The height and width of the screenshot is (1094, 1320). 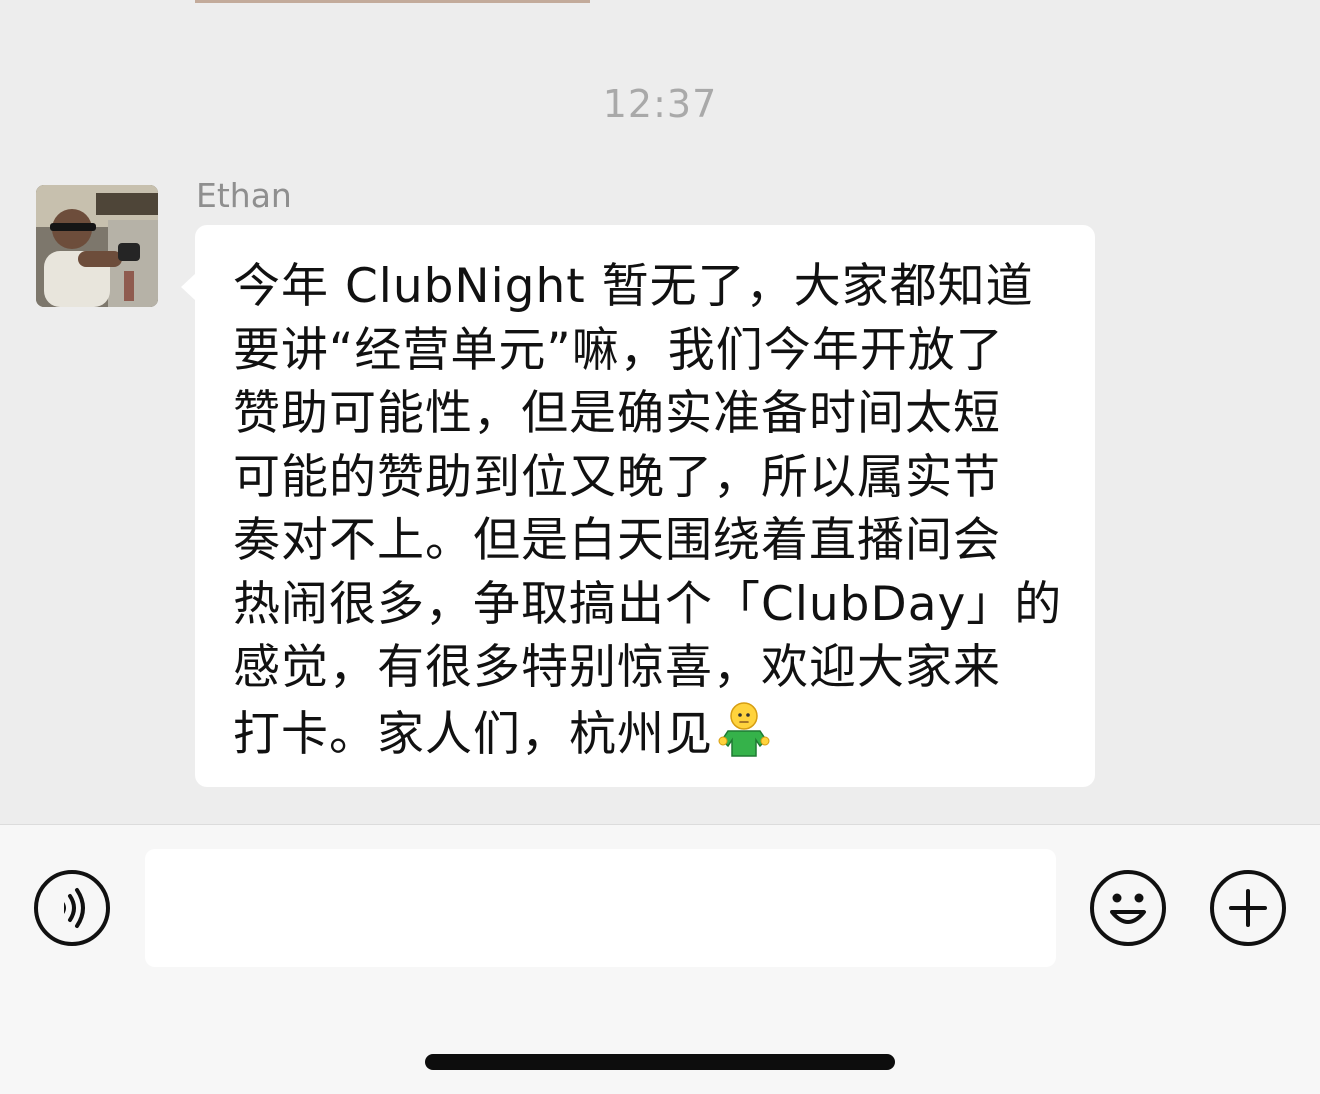 I want to click on sender-avatar, so click(x=97, y=246).